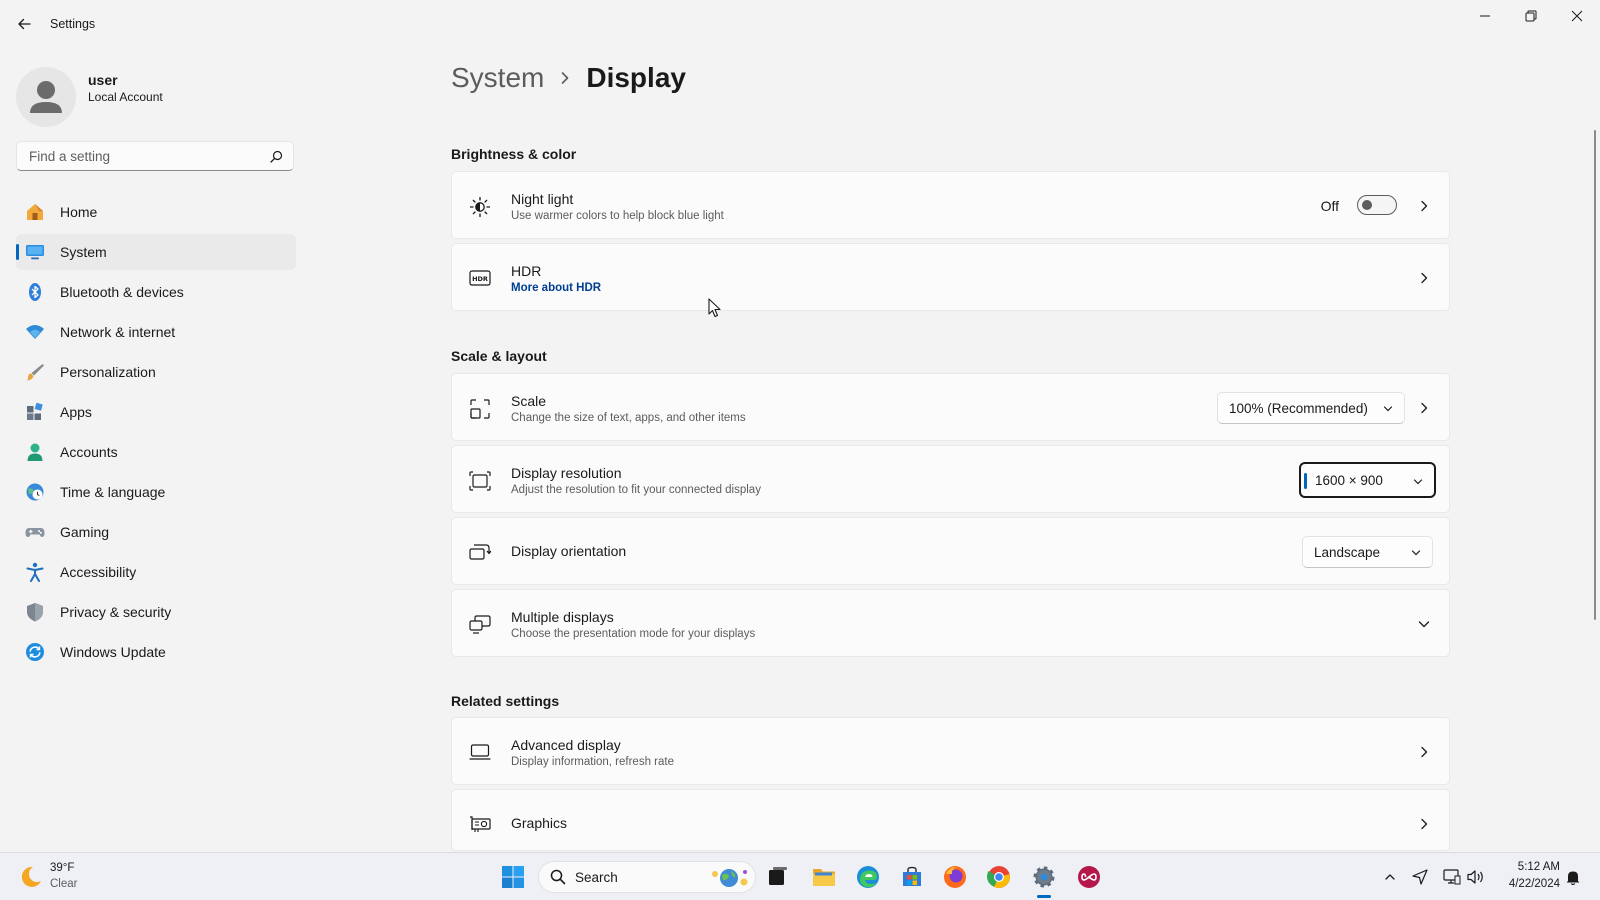 The image size is (1600, 900). Describe the element at coordinates (480, 624) in the screenshot. I see `multiple-displays-icon` at that location.